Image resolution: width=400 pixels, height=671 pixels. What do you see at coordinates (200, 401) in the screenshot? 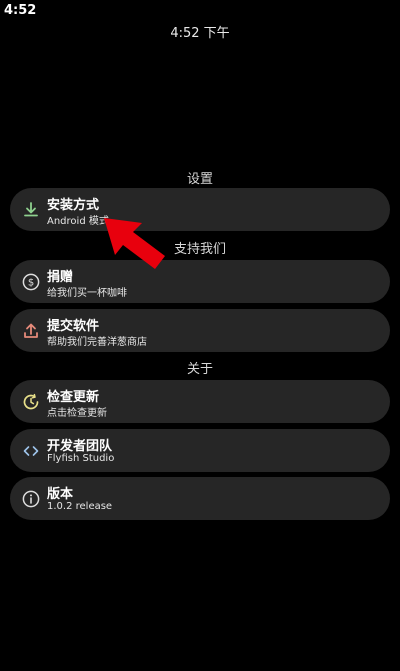
I see `check-update-item: 检查更新 点击检查更新` at bounding box center [200, 401].